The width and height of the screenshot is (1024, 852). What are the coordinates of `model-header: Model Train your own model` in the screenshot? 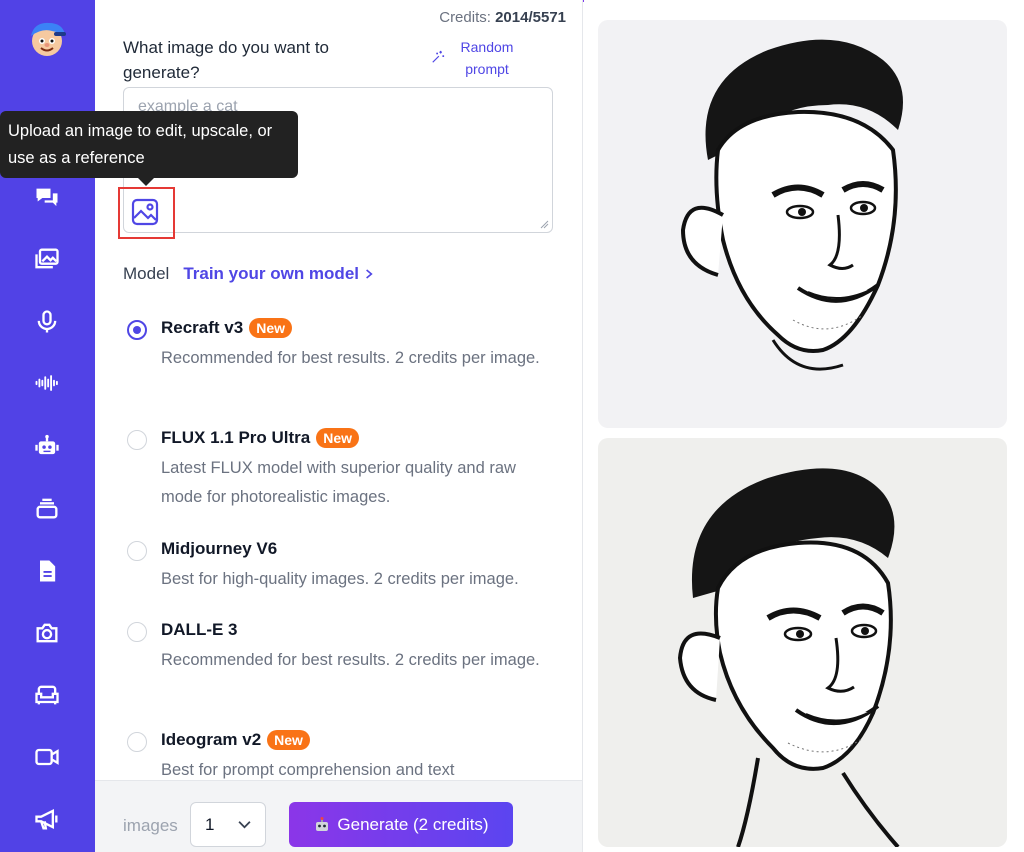 It's located at (248, 274).